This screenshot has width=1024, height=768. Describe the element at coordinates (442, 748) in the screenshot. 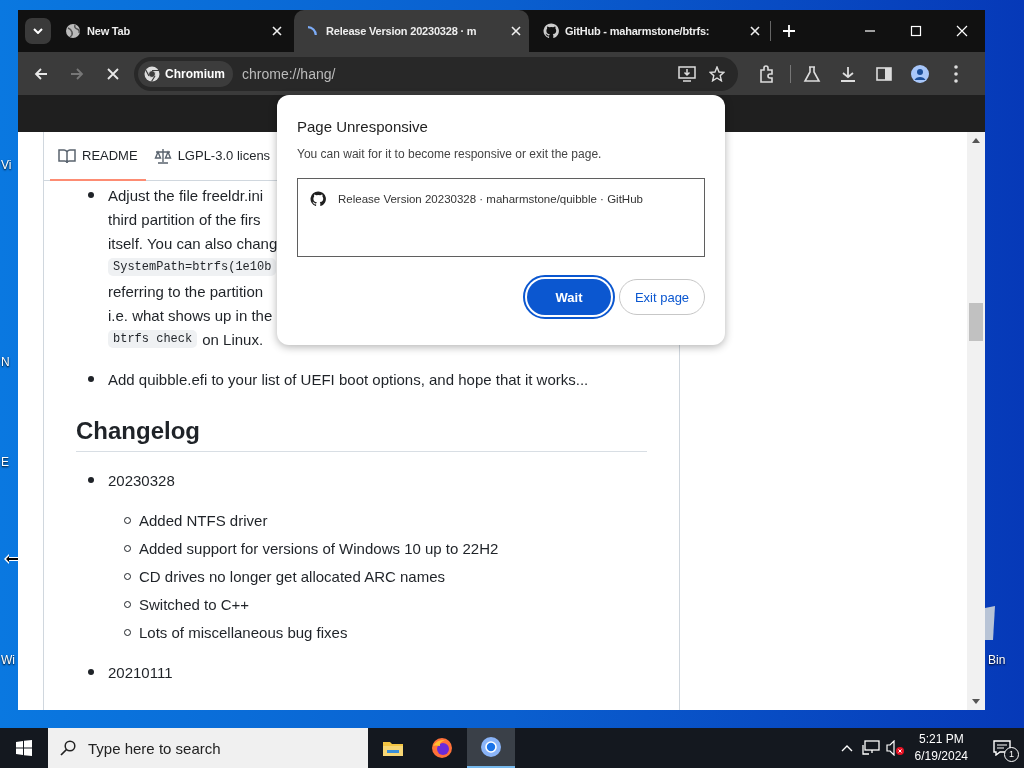

I see `fox-globe-icon` at that location.